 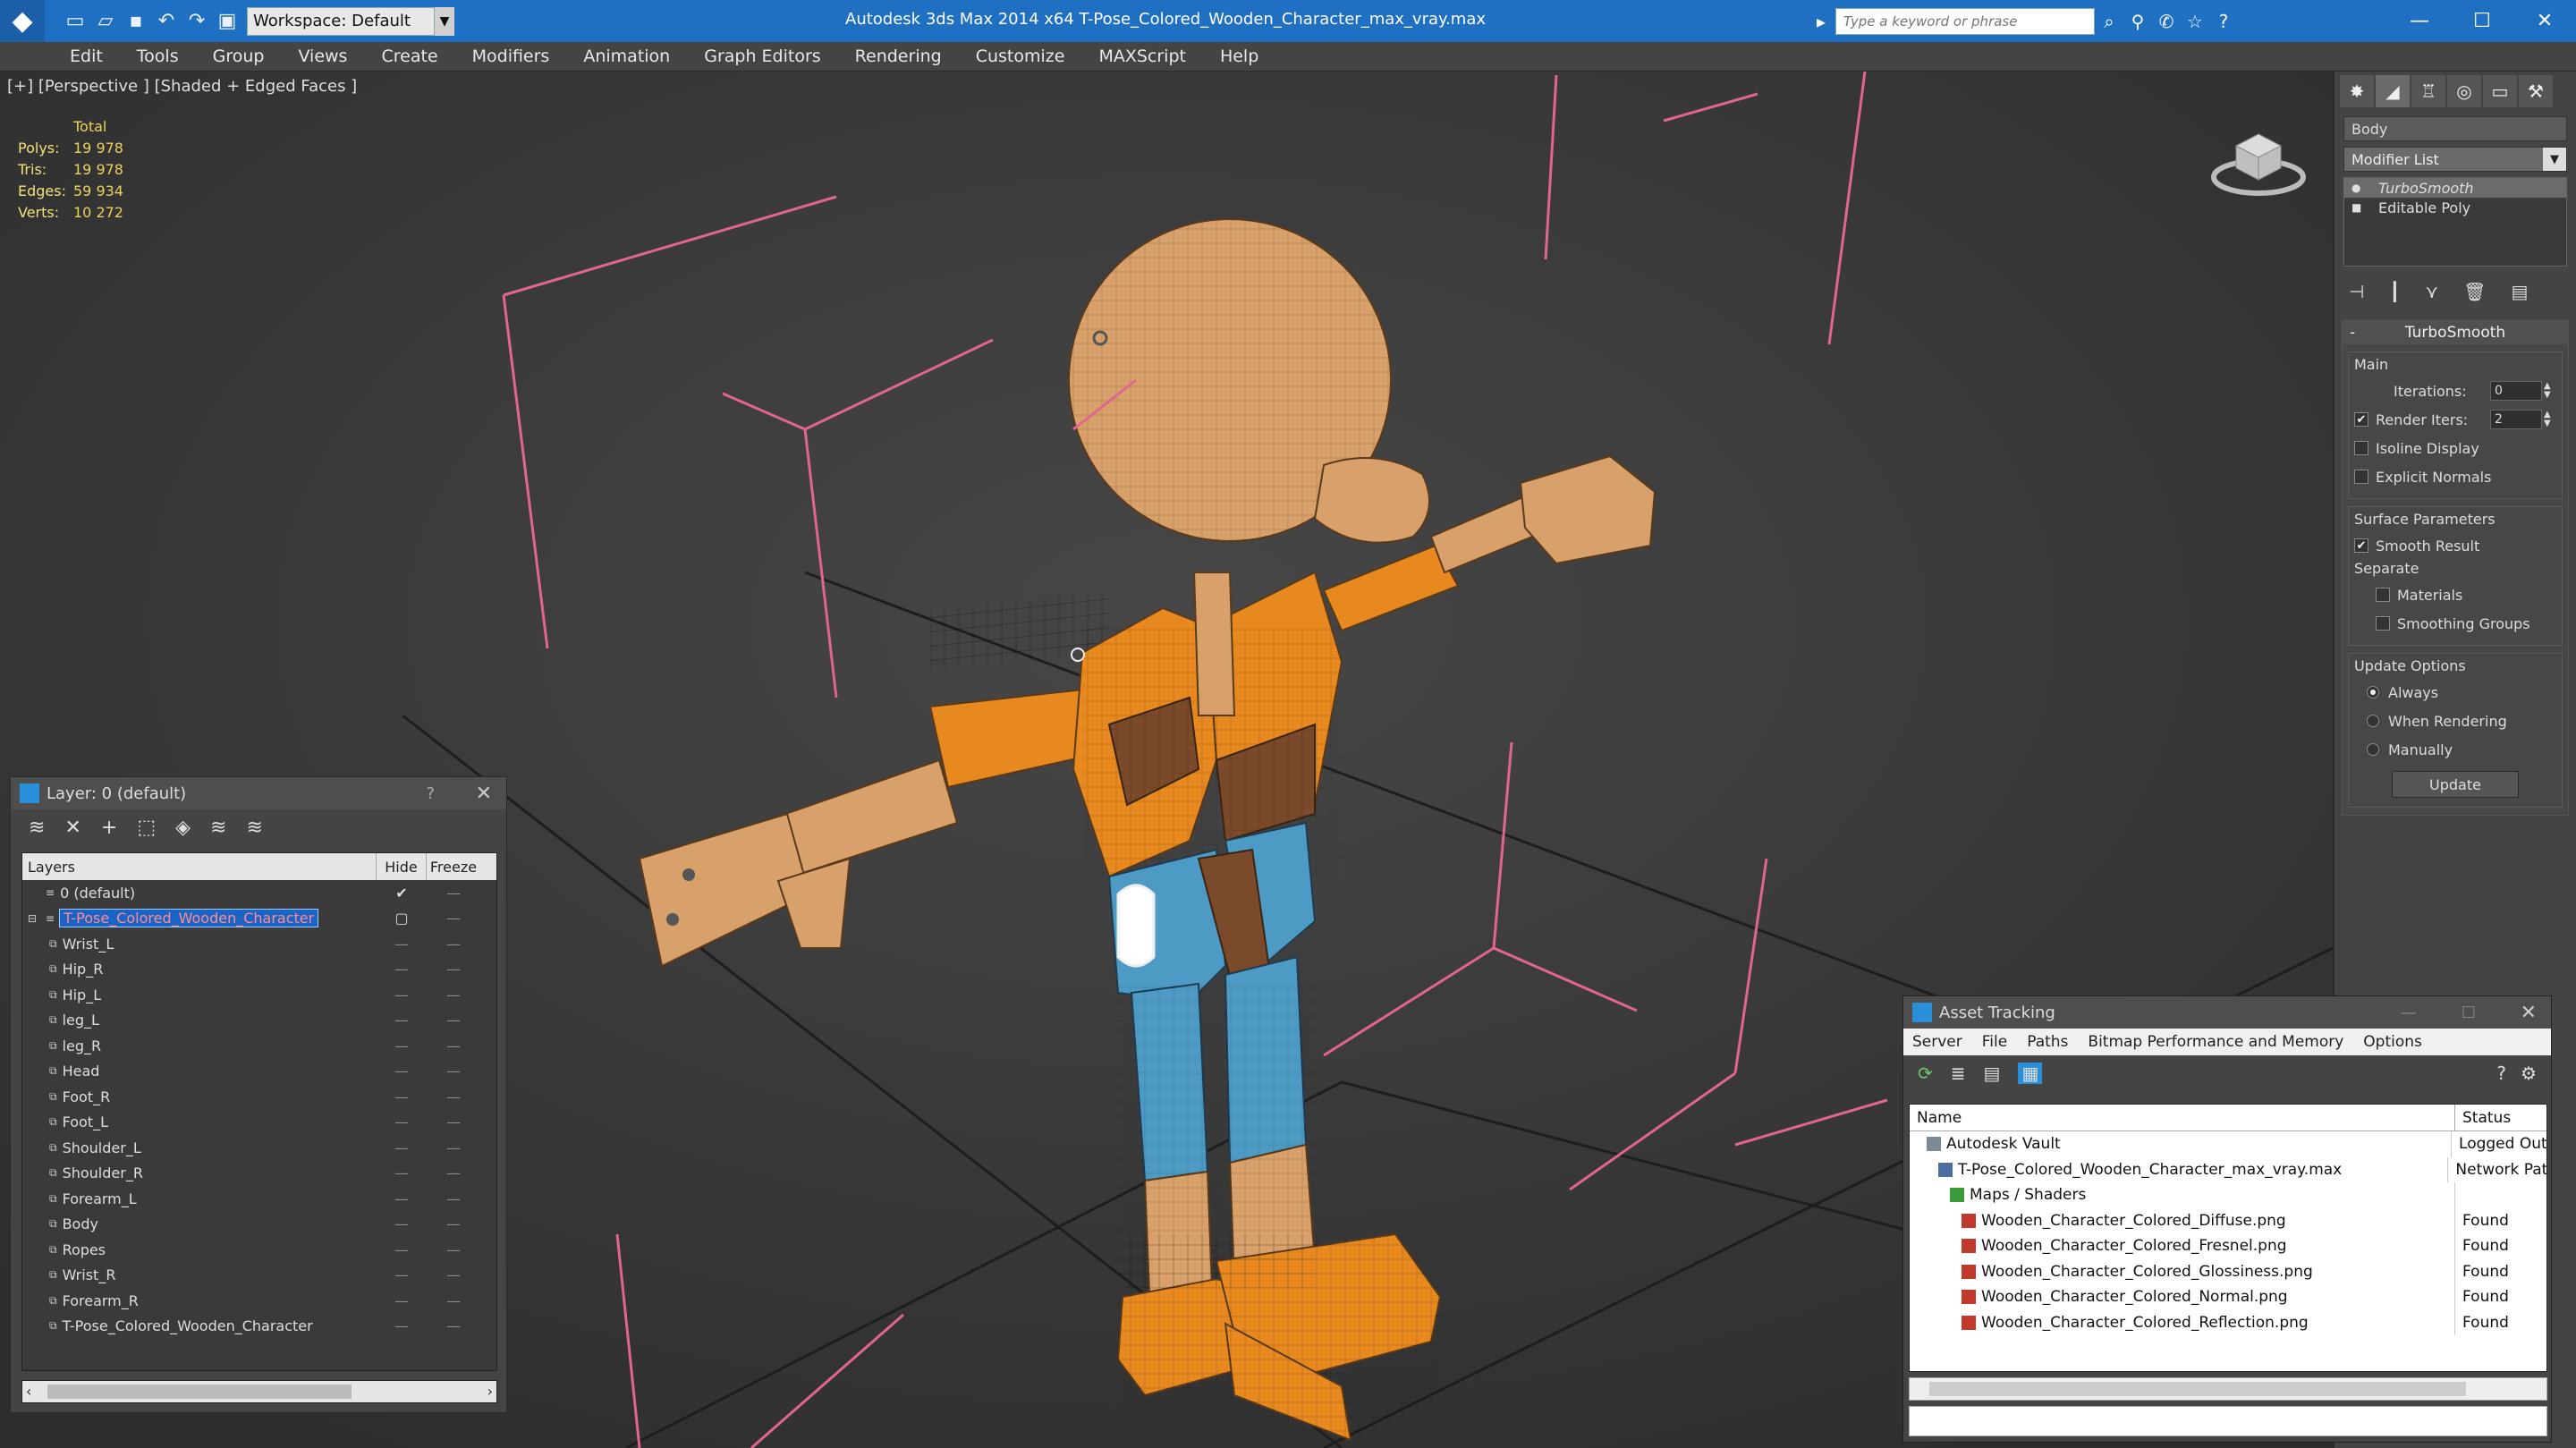 What do you see at coordinates (1821, 21) in the screenshot?
I see `expand-arrow-icon: ▸` at bounding box center [1821, 21].